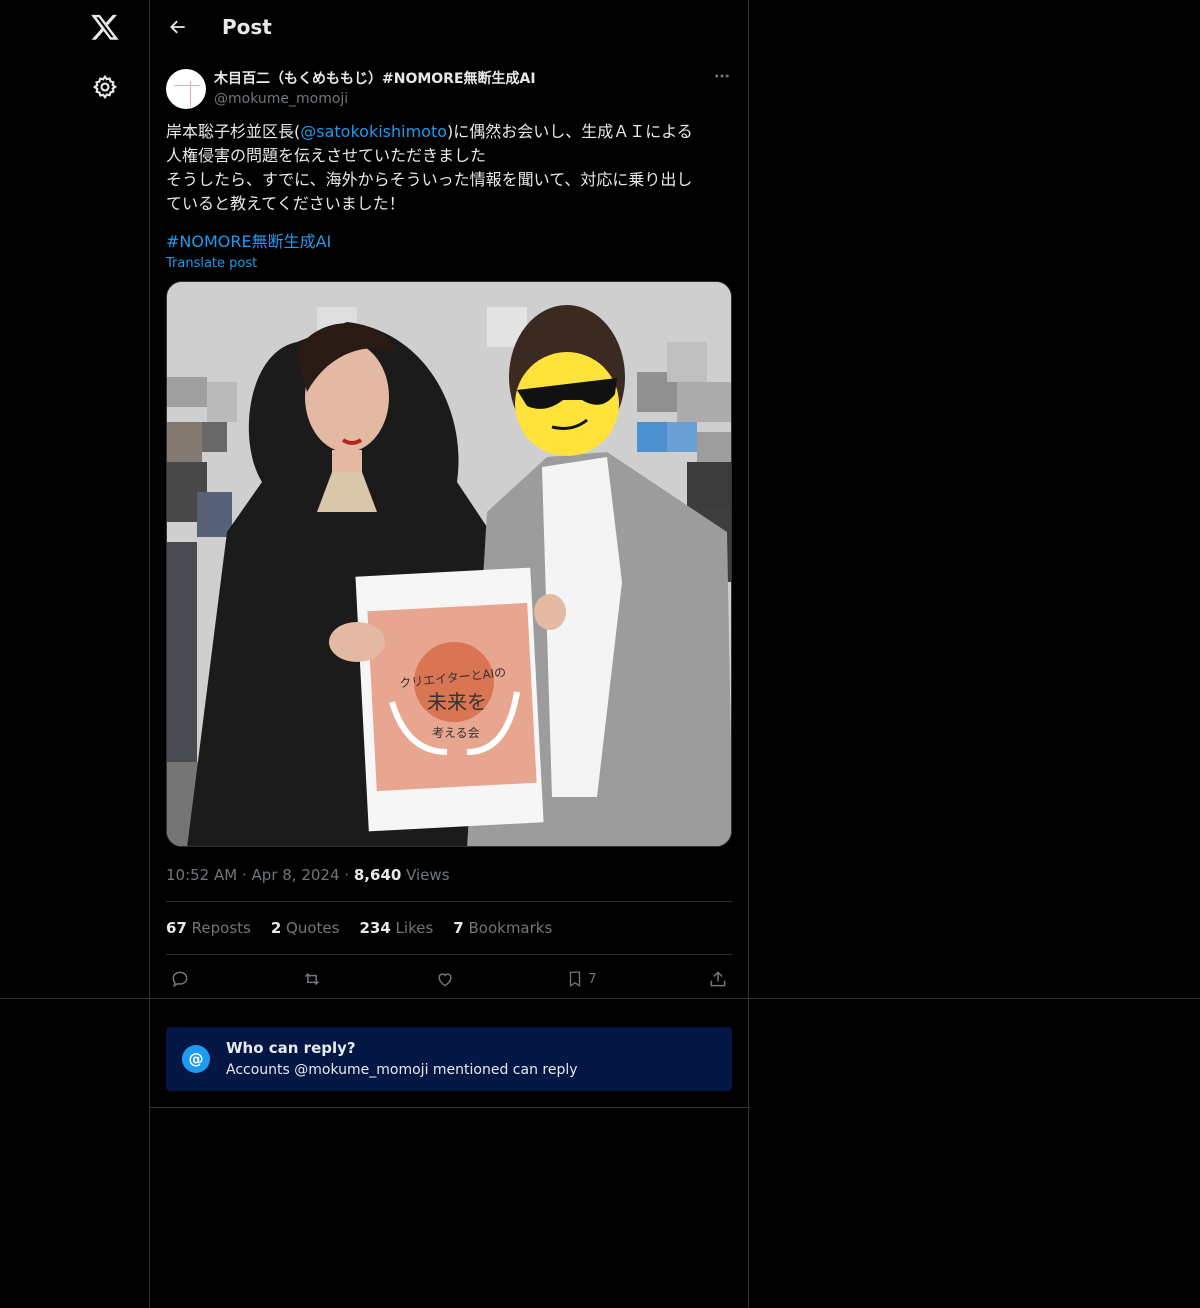 The image size is (1200, 1308). What do you see at coordinates (458, 928) in the screenshot?
I see `bookmarks-count: 7` at bounding box center [458, 928].